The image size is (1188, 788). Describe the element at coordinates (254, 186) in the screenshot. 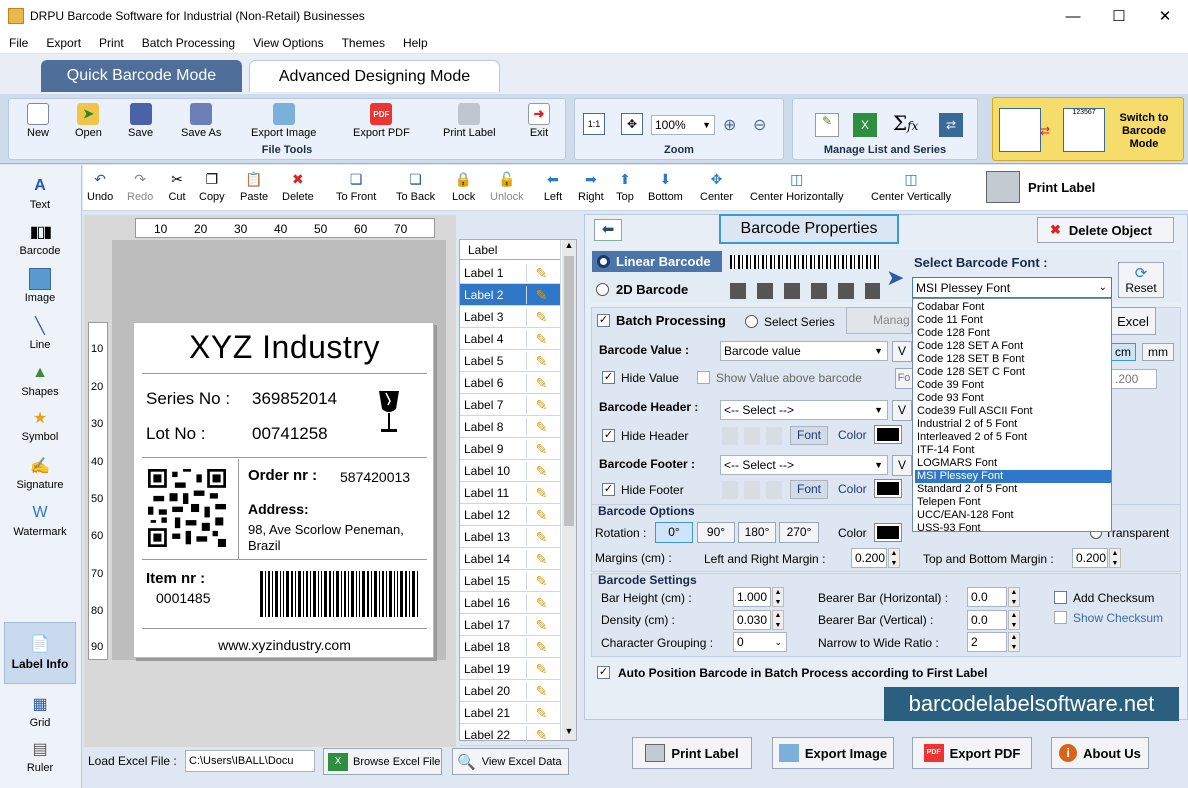

I see `paste-button: 📋 Paste` at that location.